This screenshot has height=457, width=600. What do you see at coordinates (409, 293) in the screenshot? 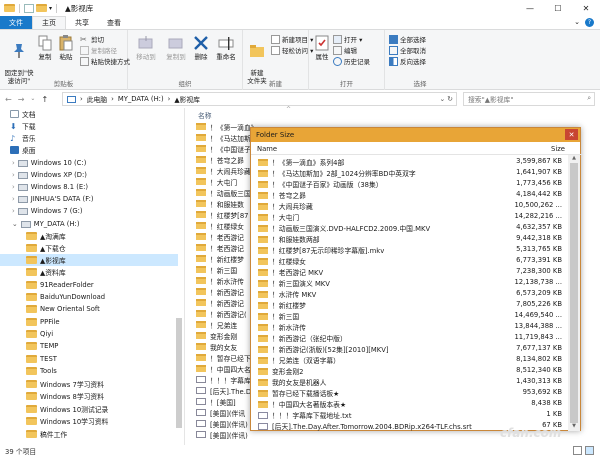
I see `dialog-row: ！水浒传 MKV 6,573,209 KB` at bounding box center [409, 293].